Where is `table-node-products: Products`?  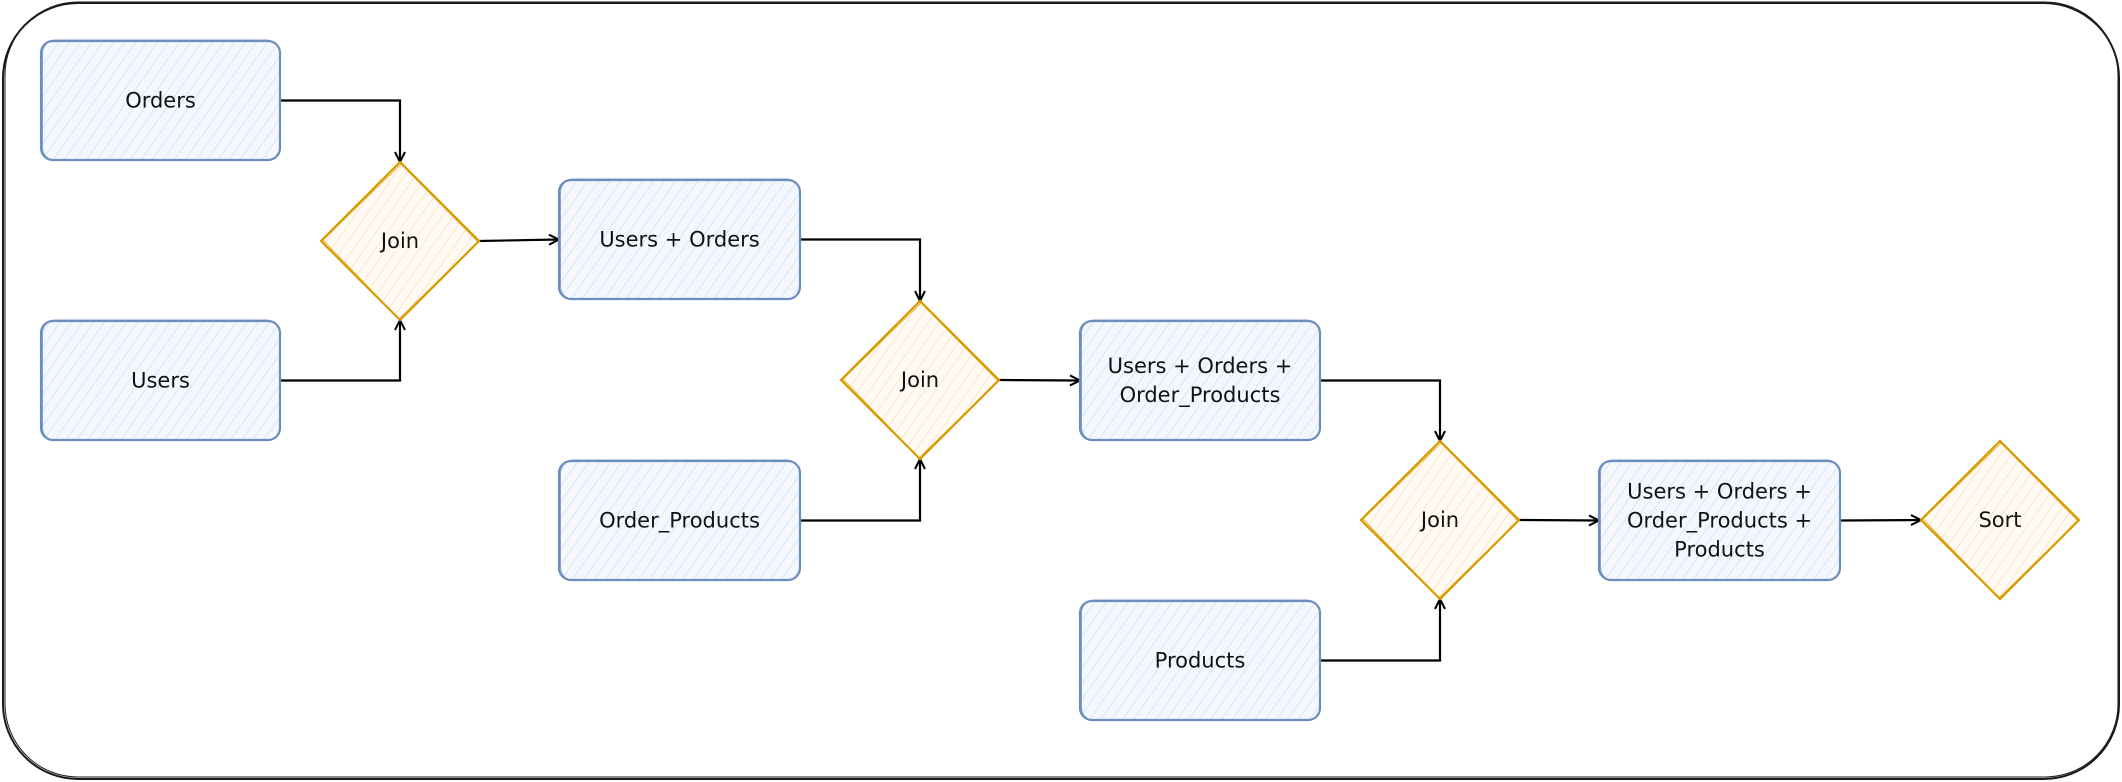
table-node-products: Products is located at coordinates (1200, 660).